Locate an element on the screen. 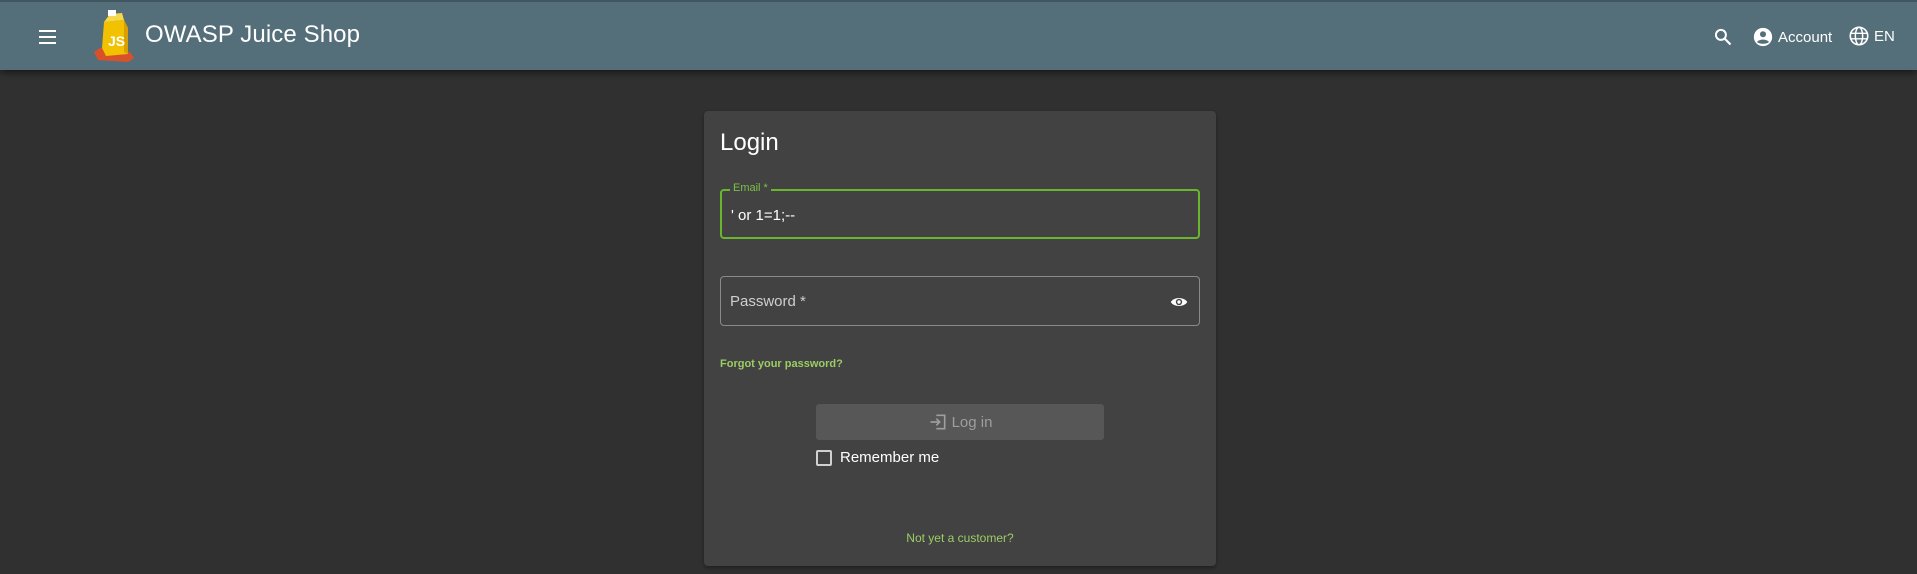 The width and height of the screenshot is (1917, 574). account-circle-icon is located at coordinates (1763, 37).